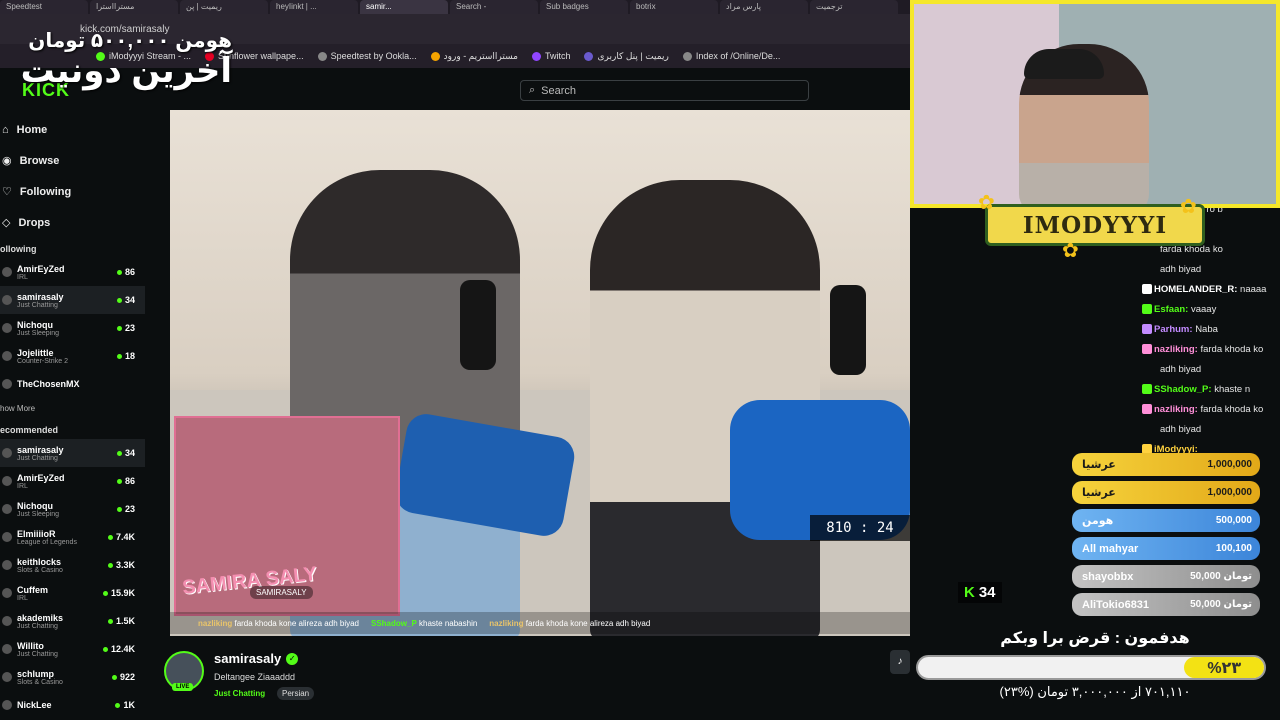  I want to click on viewer-count: 7.4K, so click(125, 537).